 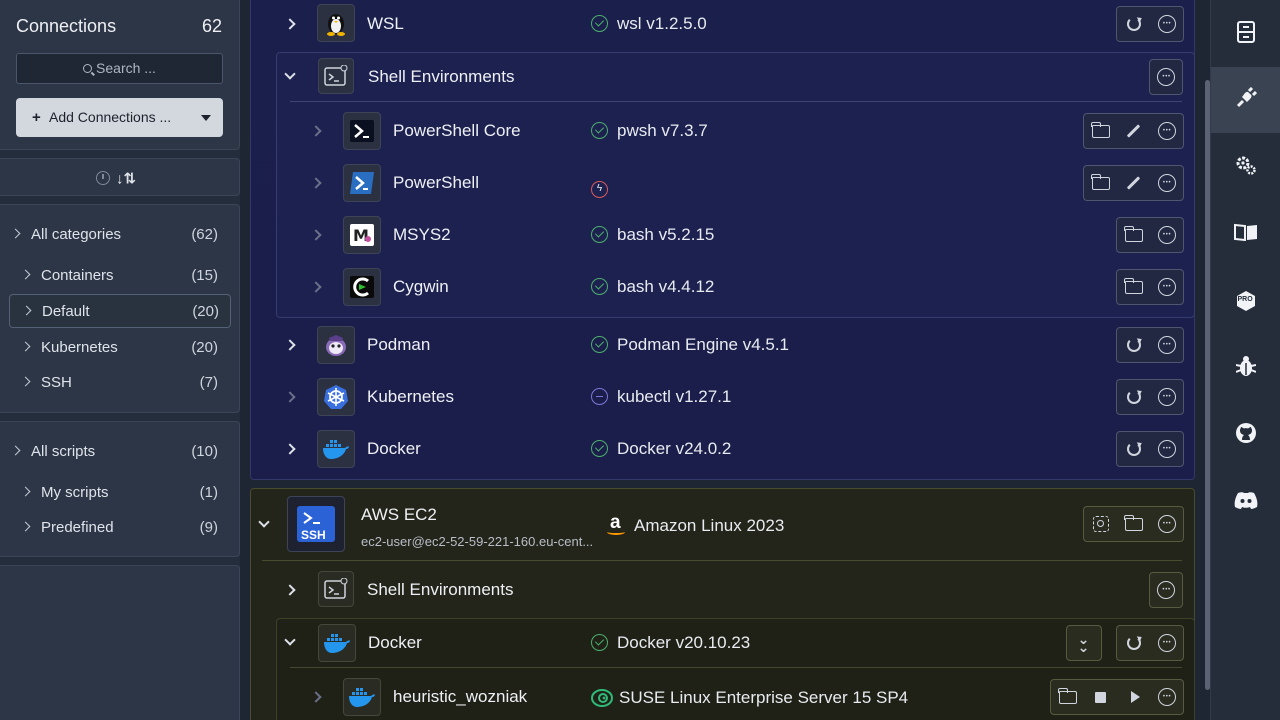 What do you see at coordinates (421, 286) in the screenshot?
I see `connection-title: Cygwin` at bounding box center [421, 286].